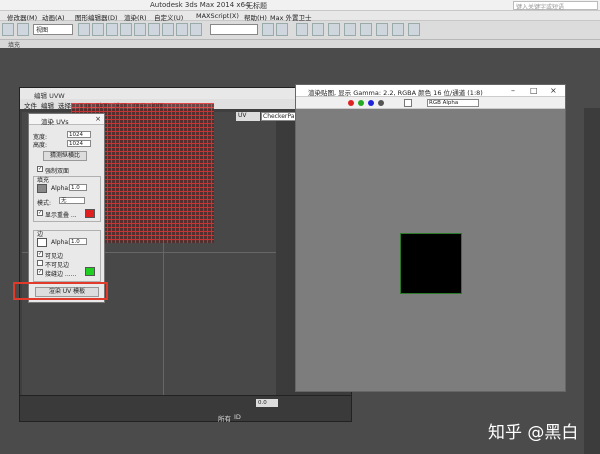  What do you see at coordinates (555, 6) in the screenshot?
I see `search-input: 键入关键字或短语` at bounding box center [555, 6].